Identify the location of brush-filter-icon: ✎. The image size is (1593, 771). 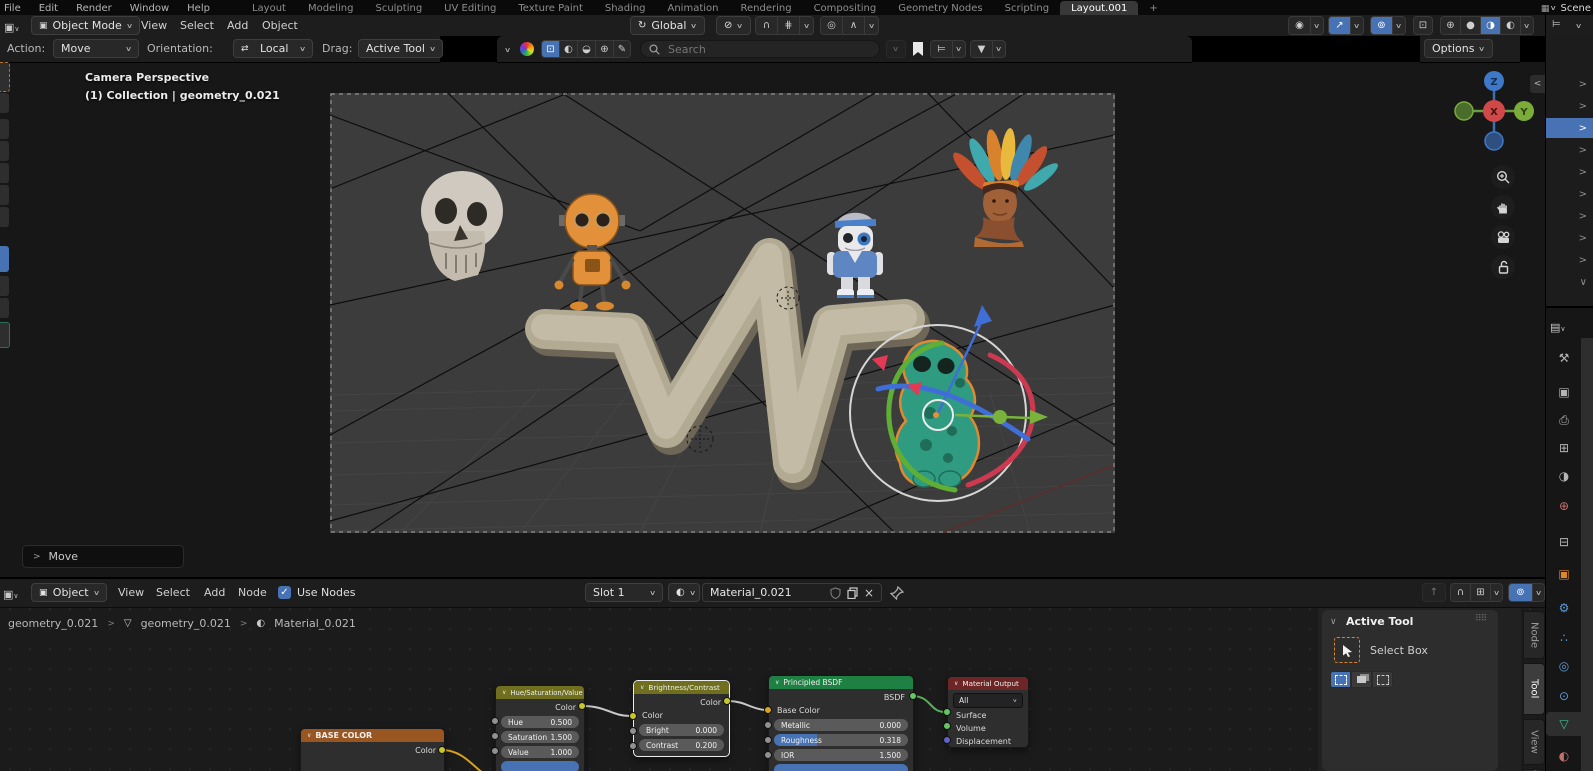
(622, 49).